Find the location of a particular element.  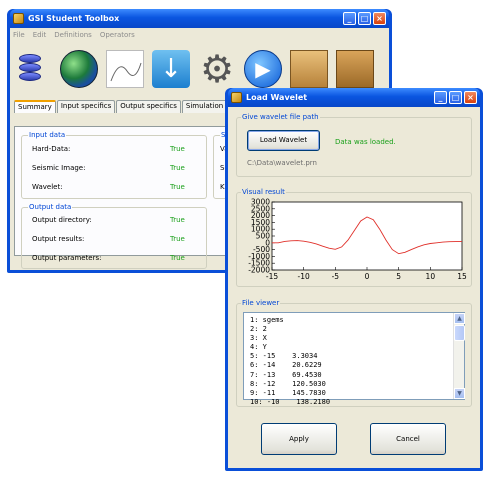

dialog-maximize-button: □ is located at coordinates (455, 97).